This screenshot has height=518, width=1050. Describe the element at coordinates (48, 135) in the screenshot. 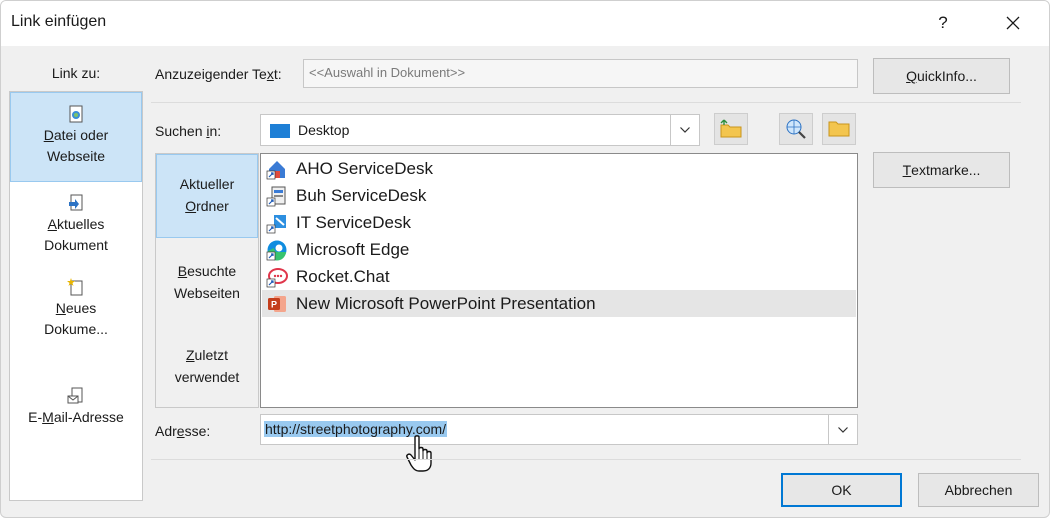

I see `sidebar-item-label-underline: D` at that location.